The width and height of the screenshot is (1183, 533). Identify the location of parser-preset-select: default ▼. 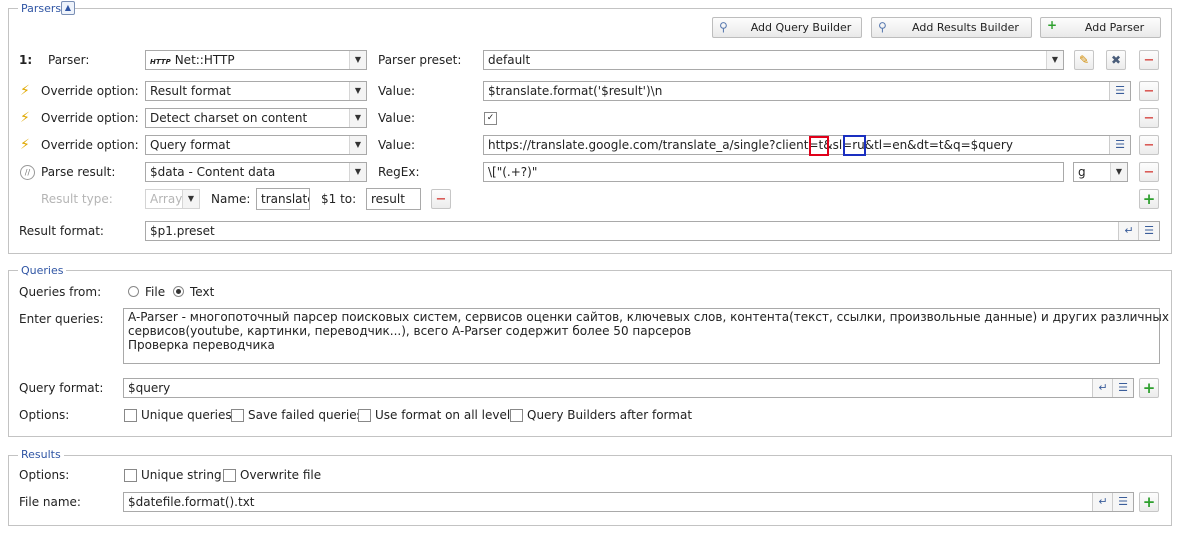
(773, 60).